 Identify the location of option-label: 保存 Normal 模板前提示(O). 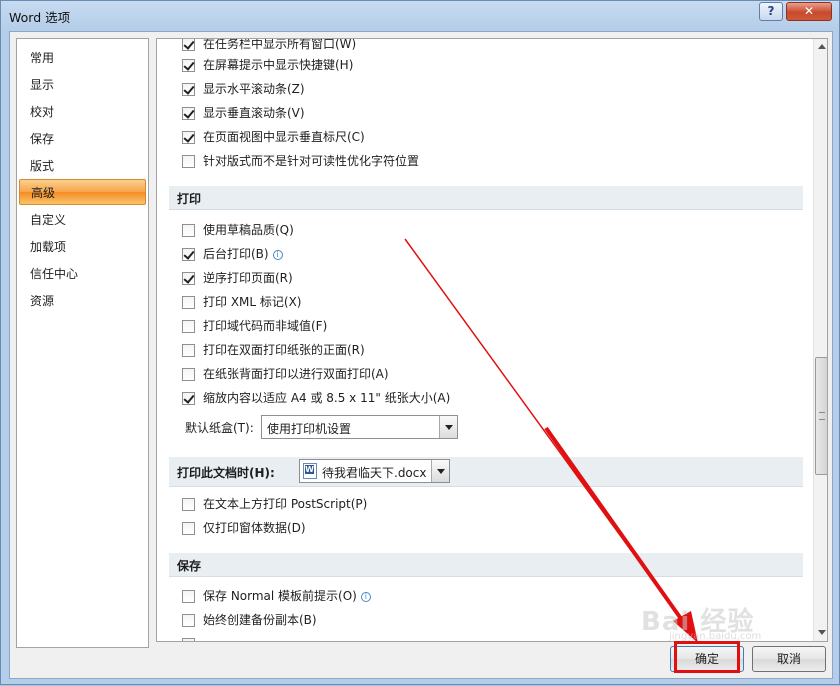
(280, 596).